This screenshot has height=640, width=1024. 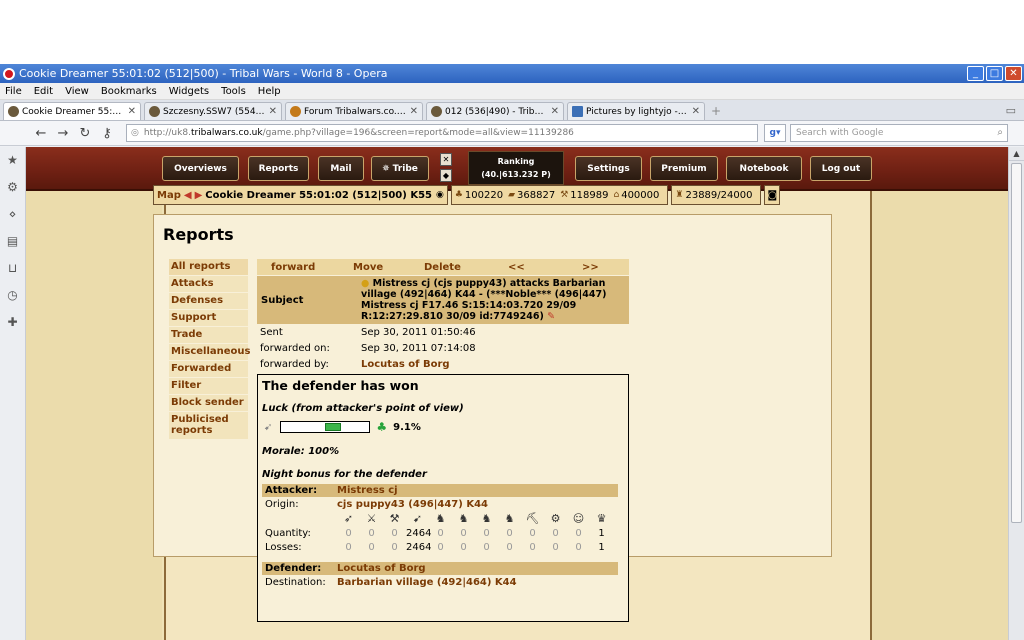 I want to click on notes-icon: ▤, so click(x=12, y=241).